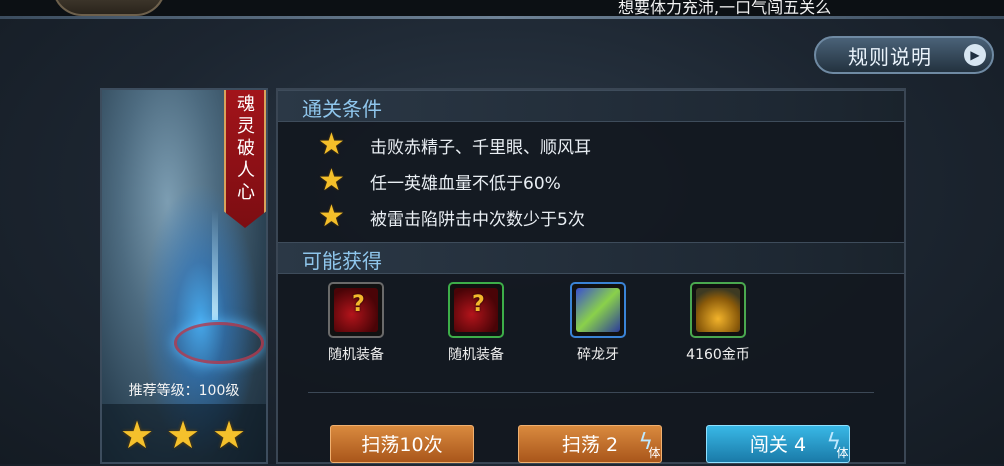 This screenshot has height=466, width=1004. I want to click on condition-item: ★ 任一英雄血量不低于60%, so click(439, 181).